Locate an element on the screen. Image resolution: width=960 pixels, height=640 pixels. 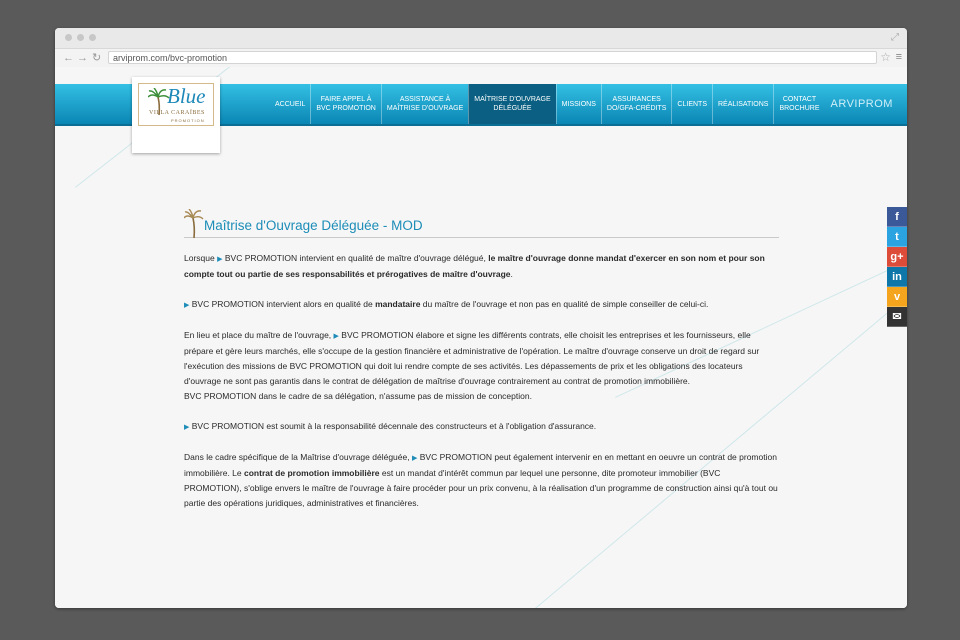
facebook-icon: f is located at coordinates (897, 217).